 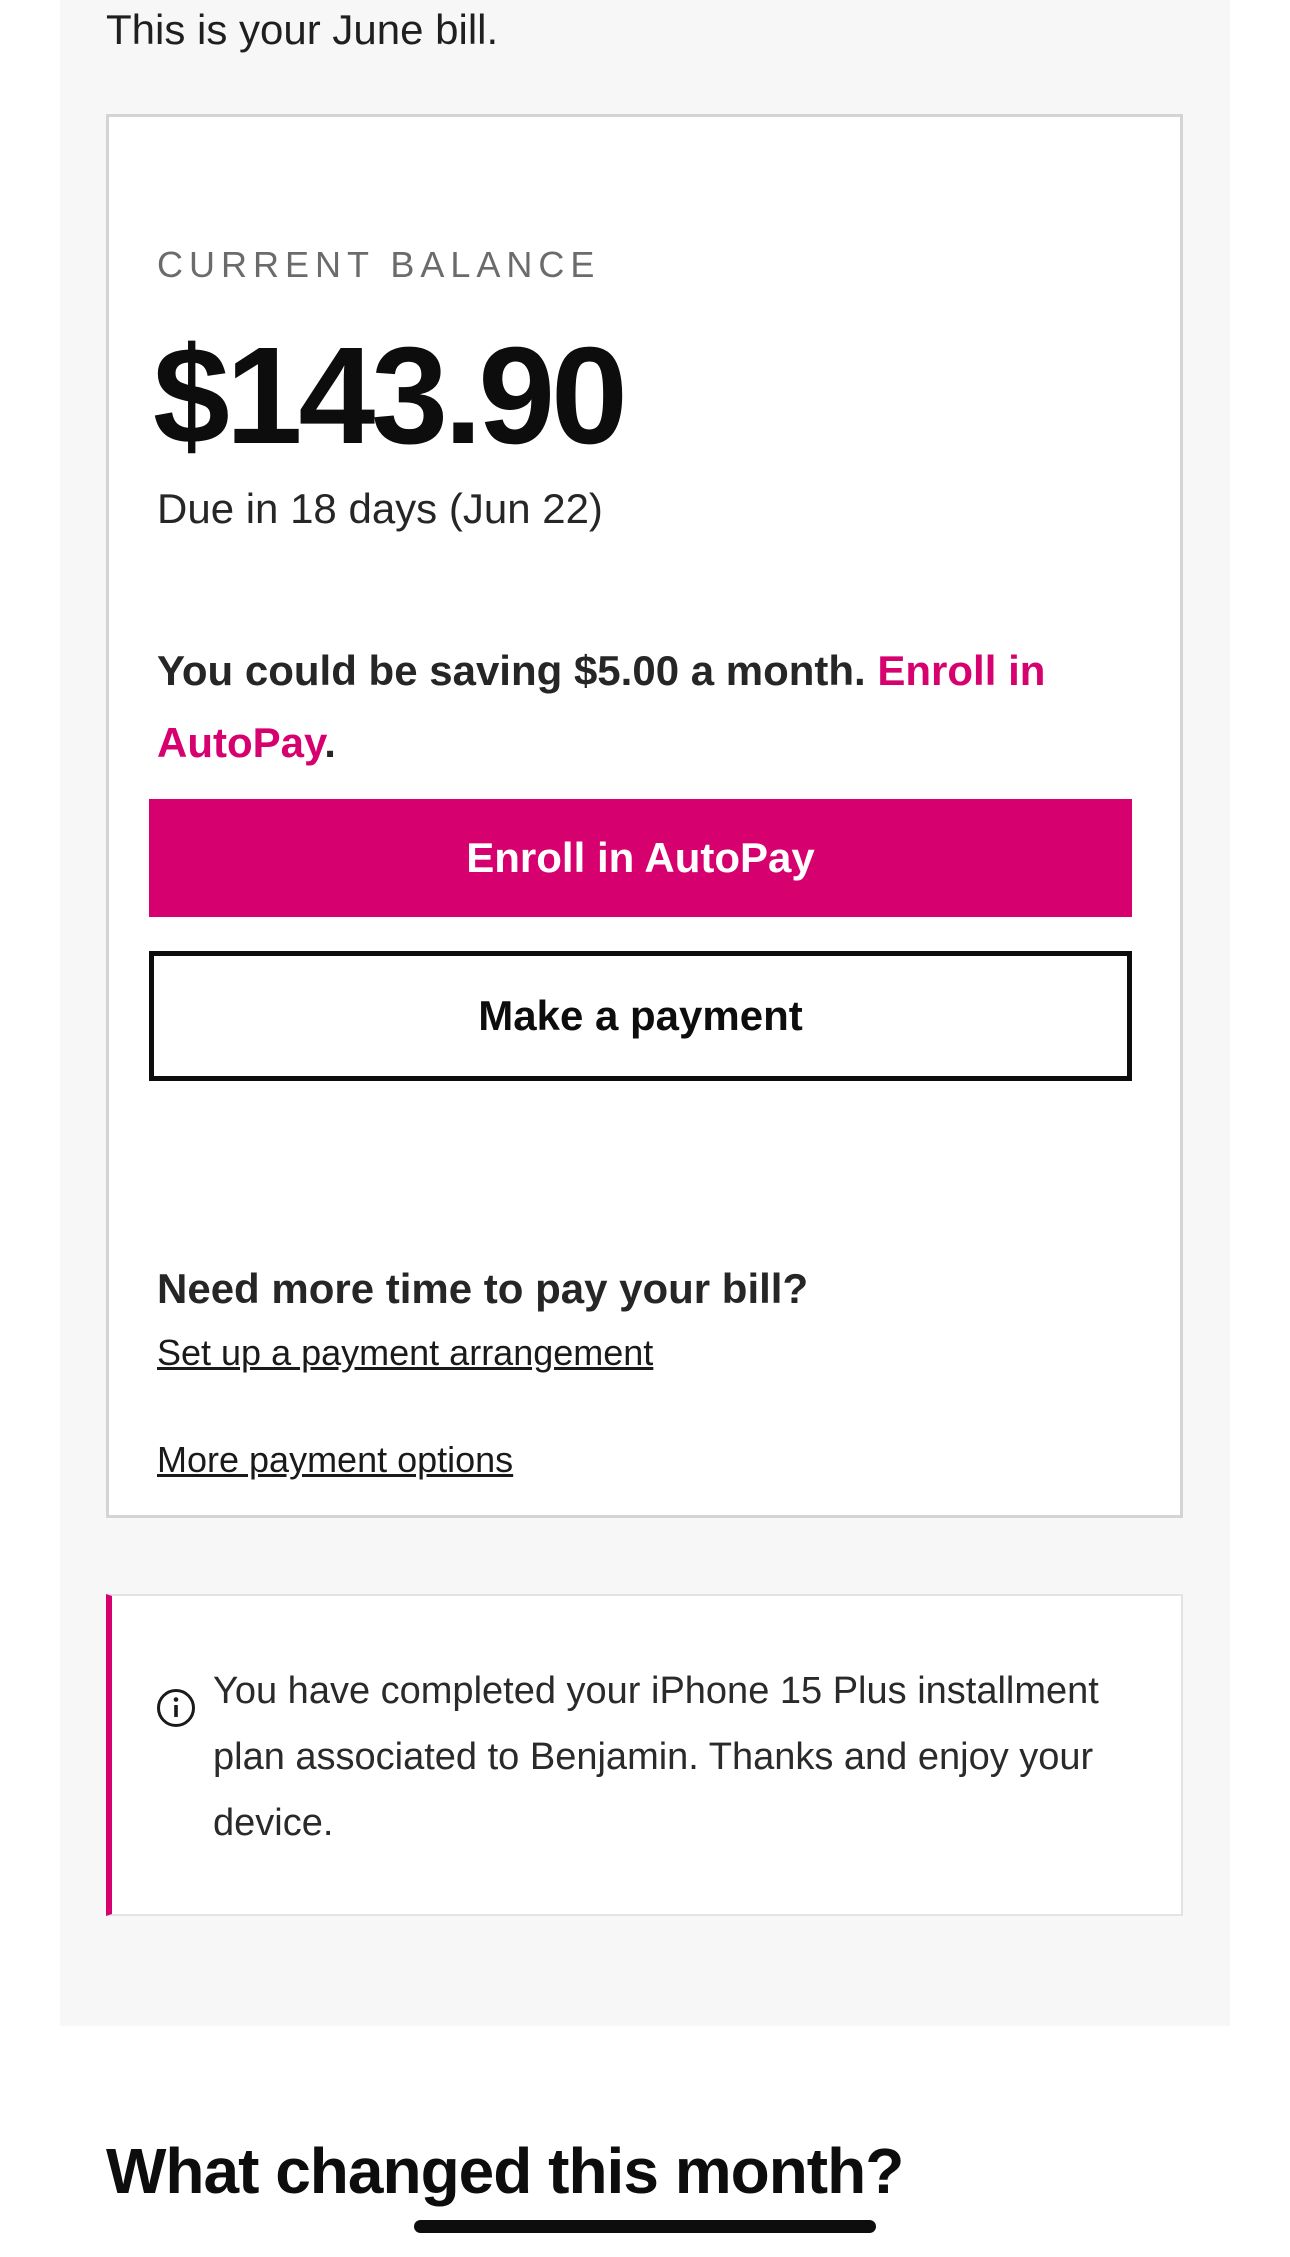 I want to click on savings-text: You could be saving $5.00 a month., so click(x=517, y=670).